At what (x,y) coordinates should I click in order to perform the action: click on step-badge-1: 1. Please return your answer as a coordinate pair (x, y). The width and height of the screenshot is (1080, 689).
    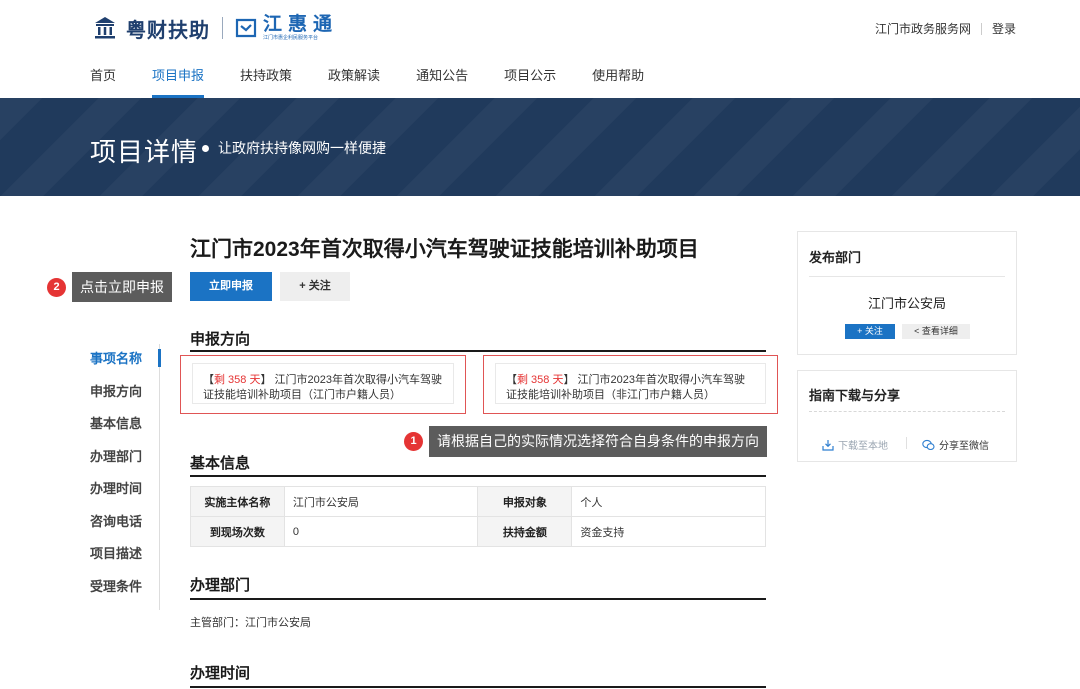
    Looking at the image, I should click on (413, 441).